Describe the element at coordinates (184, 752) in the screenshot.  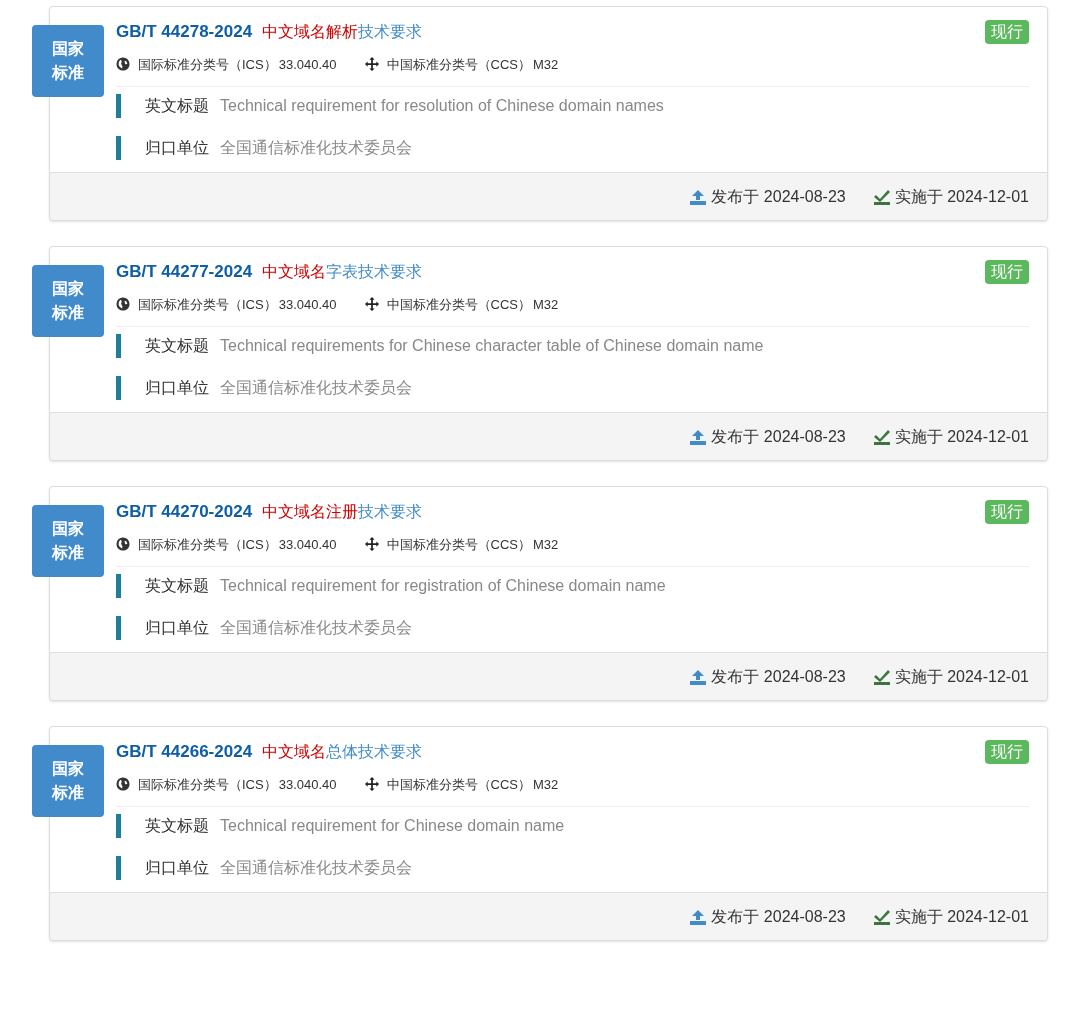
I see `standard-code: GB/T 44266-2024` at that location.